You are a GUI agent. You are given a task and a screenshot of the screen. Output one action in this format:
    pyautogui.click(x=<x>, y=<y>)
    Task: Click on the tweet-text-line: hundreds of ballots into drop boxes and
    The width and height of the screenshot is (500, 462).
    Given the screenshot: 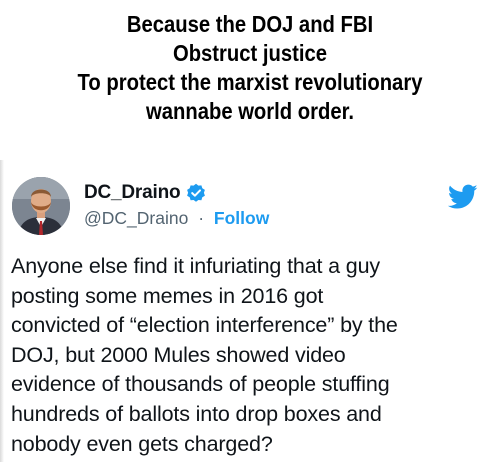 What is the action you would take?
    pyautogui.click(x=196, y=413)
    